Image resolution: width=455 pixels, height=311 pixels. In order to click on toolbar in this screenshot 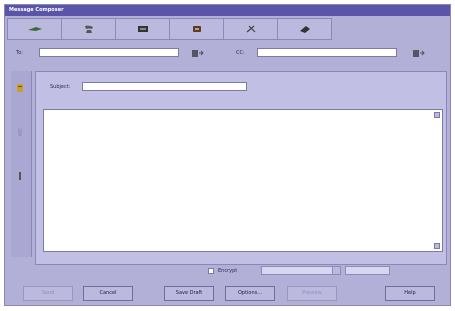, I will do `click(169, 29)`.